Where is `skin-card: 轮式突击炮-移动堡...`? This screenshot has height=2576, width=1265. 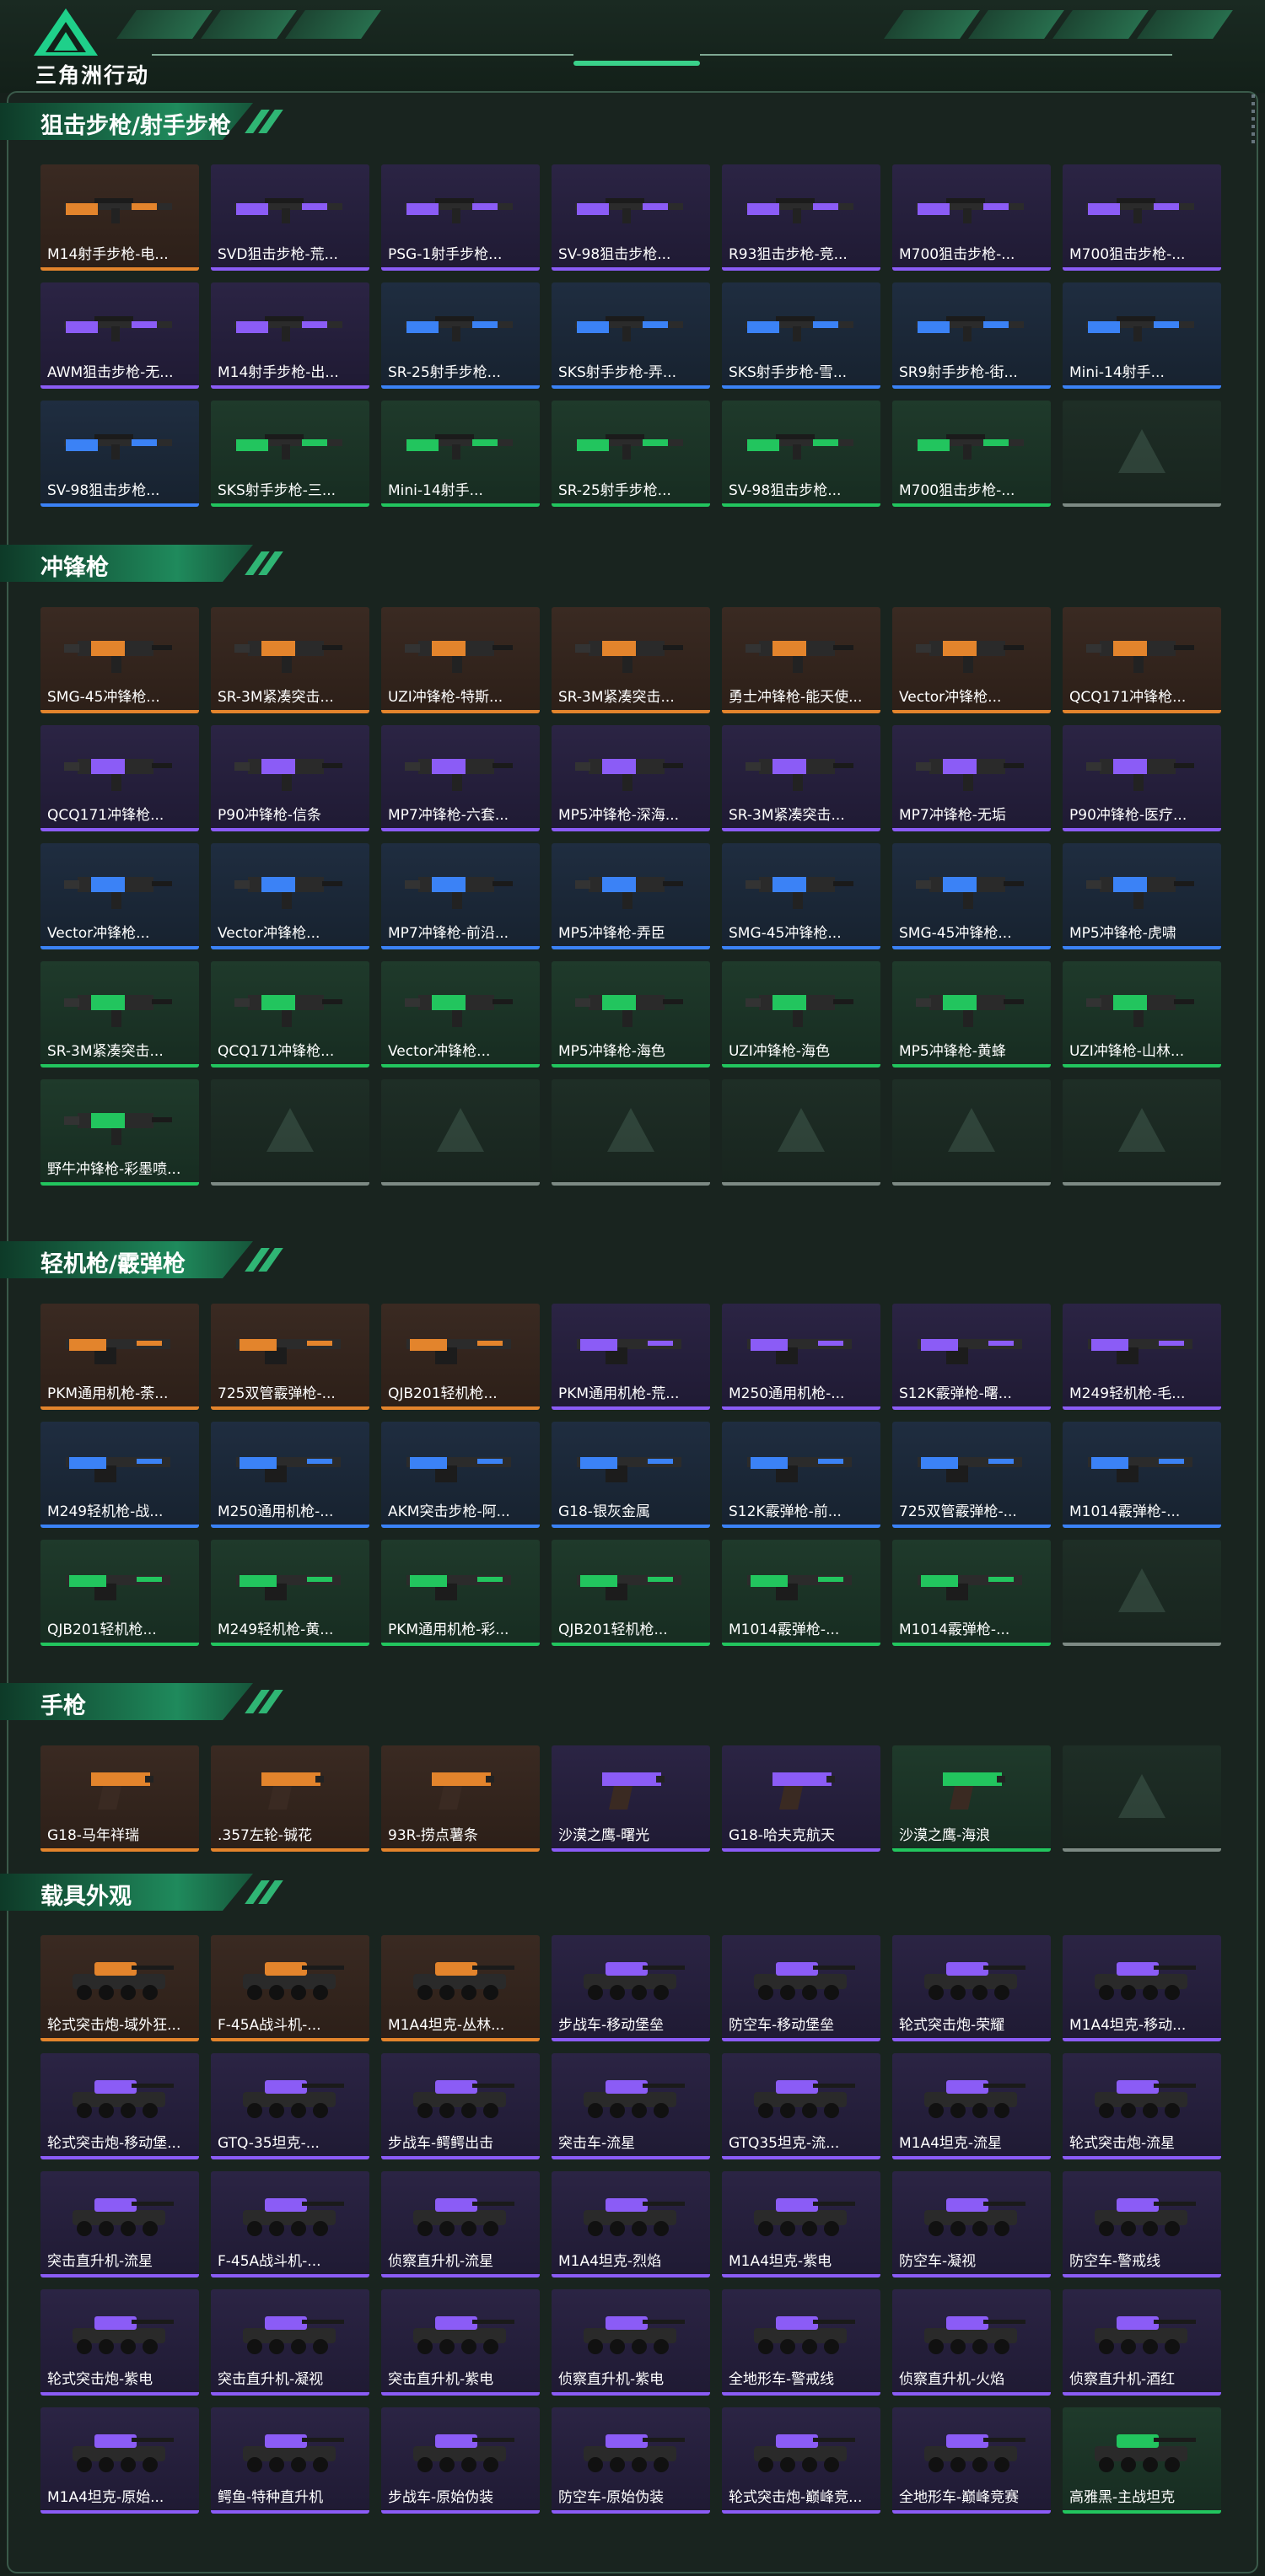 skin-card: 轮式突击炮-移动堡... is located at coordinates (119, 2106).